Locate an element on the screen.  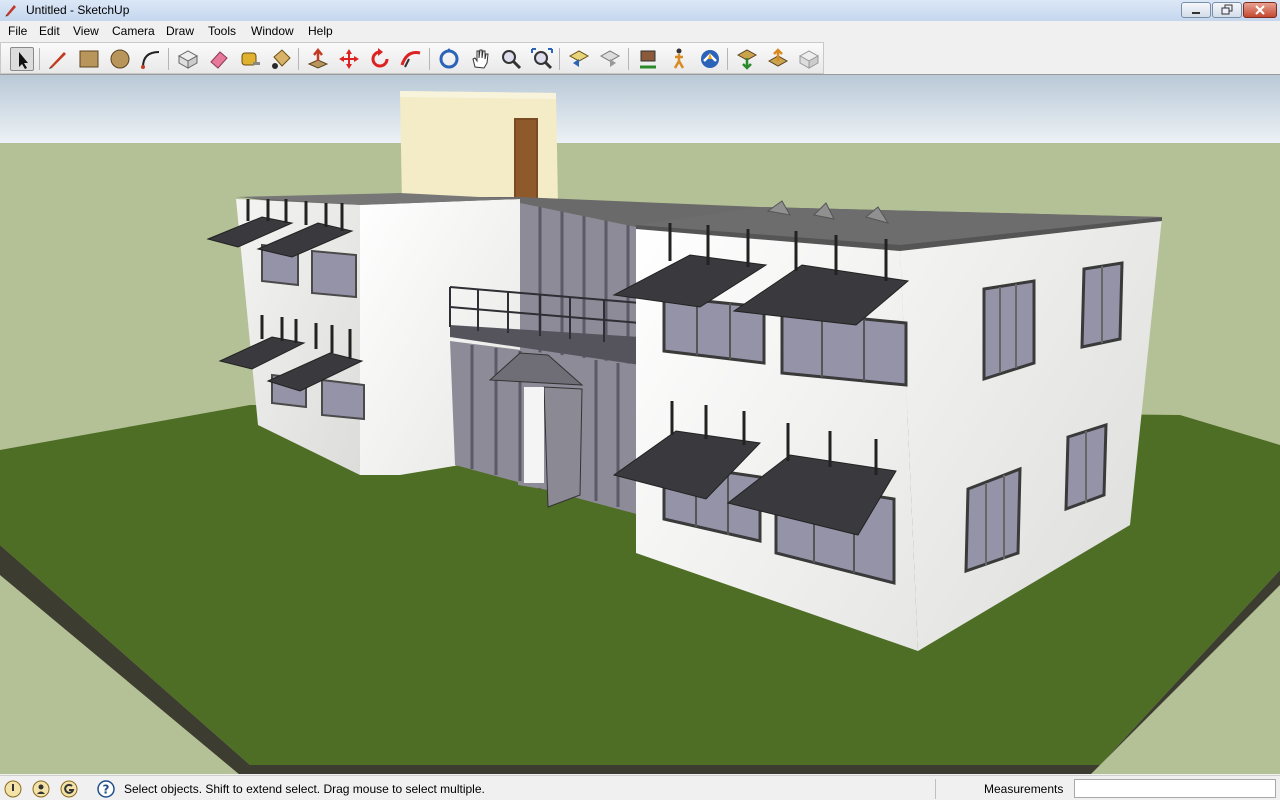
credits-icon is located at coordinates (41, 789).